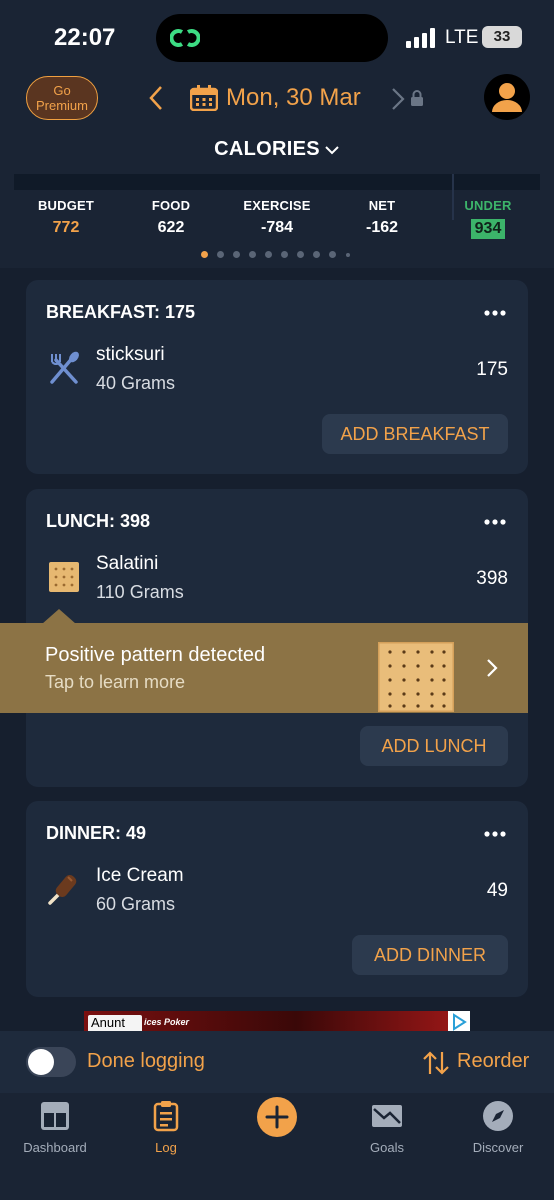 The image size is (554, 1200). I want to click on log-icon, so click(166, 1116).